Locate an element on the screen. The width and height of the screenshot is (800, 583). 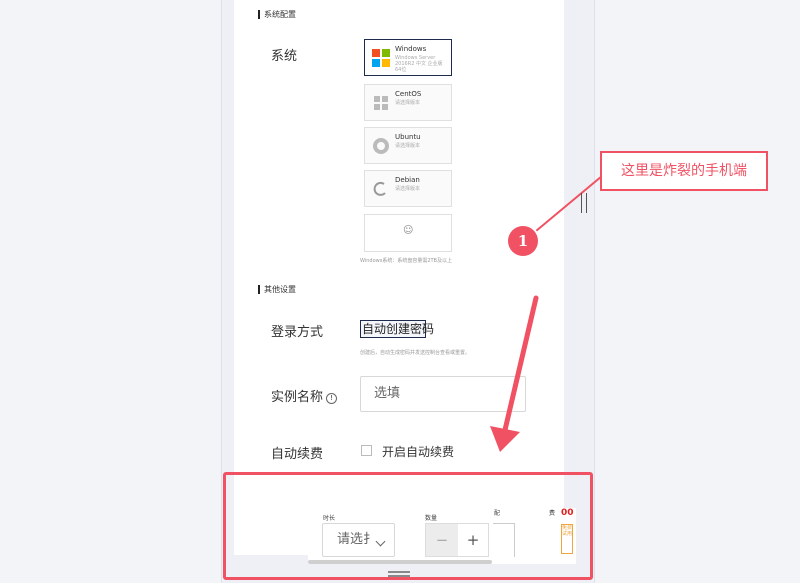
resize-handle-icon is located at coordinates (584, 203).